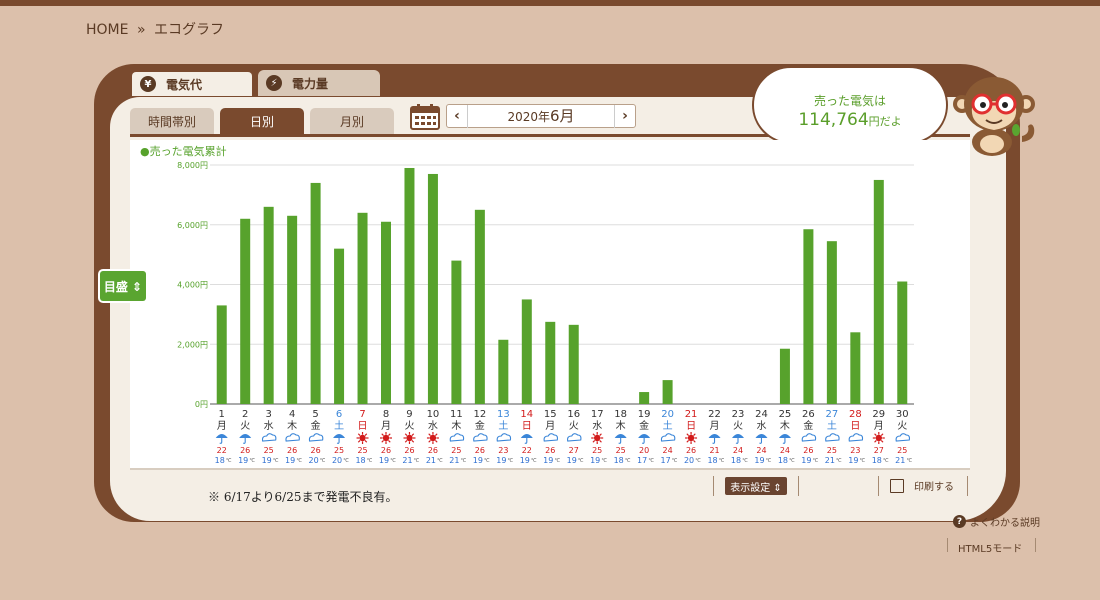 Image resolution: width=1100 pixels, height=600 pixels. Describe the element at coordinates (526, 414) in the screenshot. I see `x-day-label: 14` at that location.